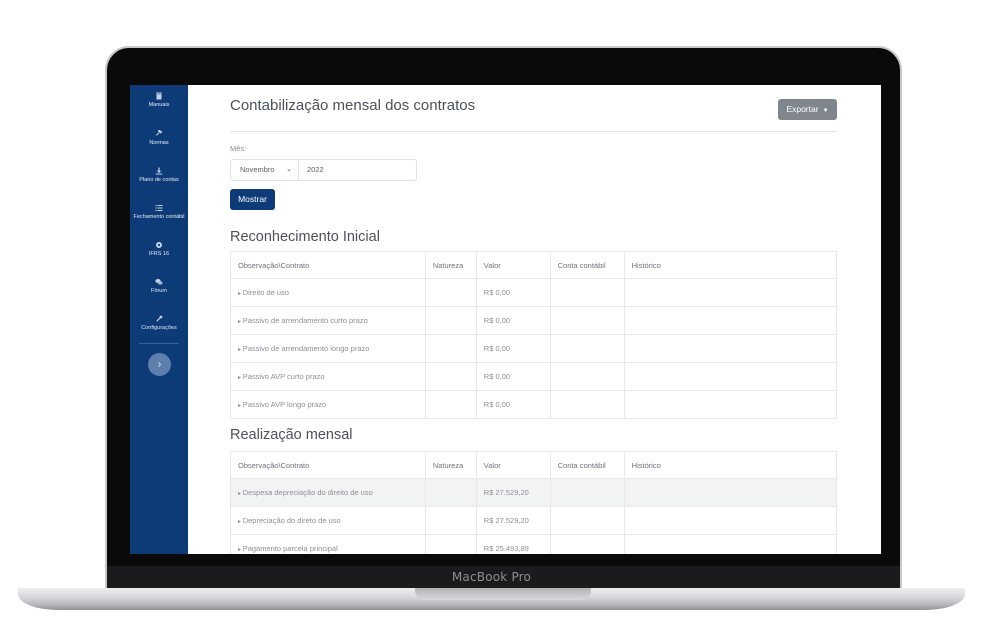 This screenshot has width=983, height=641. What do you see at coordinates (533, 131) in the screenshot?
I see `title-divider` at bounding box center [533, 131].